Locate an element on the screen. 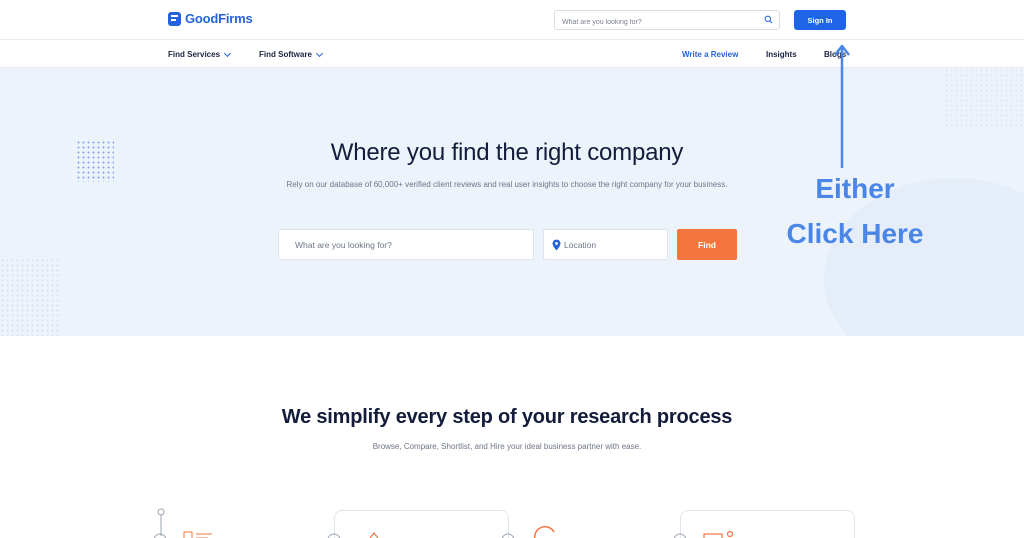  goodfirms-logo-icon is located at coordinates (174, 18).